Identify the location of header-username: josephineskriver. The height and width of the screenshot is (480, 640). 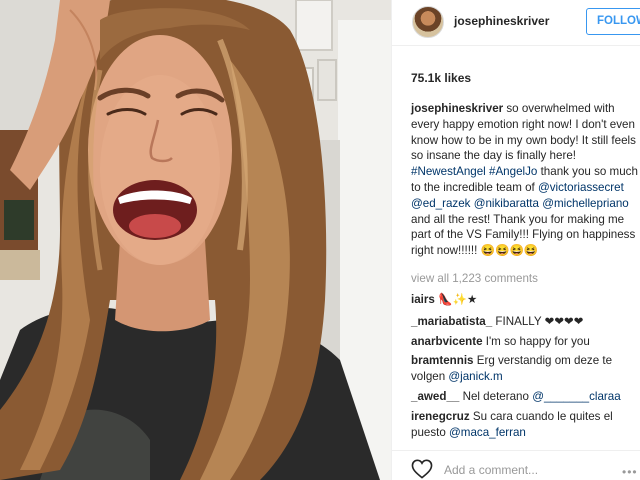
(501, 21).